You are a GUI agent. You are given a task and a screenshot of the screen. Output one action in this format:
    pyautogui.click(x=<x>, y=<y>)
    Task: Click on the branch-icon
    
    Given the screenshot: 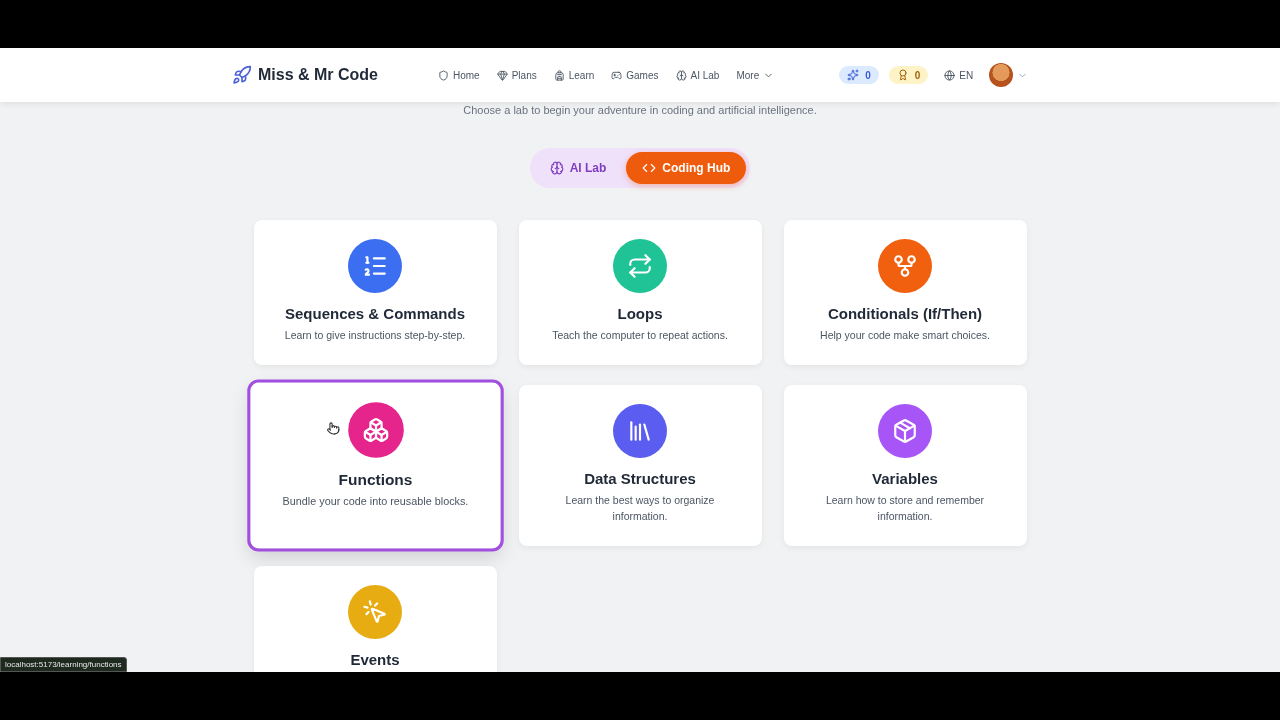 What is the action you would take?
    pyautogui.click(x=905, y=266)
    